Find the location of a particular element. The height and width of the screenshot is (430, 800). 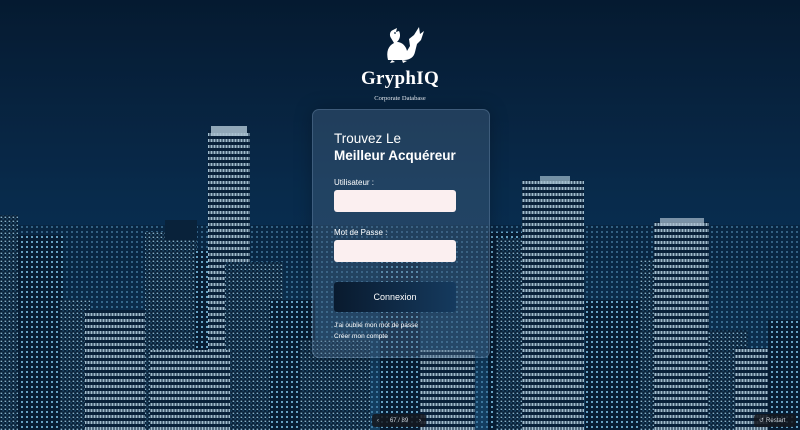

restart-label: Restart is located at coordinates (776, 420).